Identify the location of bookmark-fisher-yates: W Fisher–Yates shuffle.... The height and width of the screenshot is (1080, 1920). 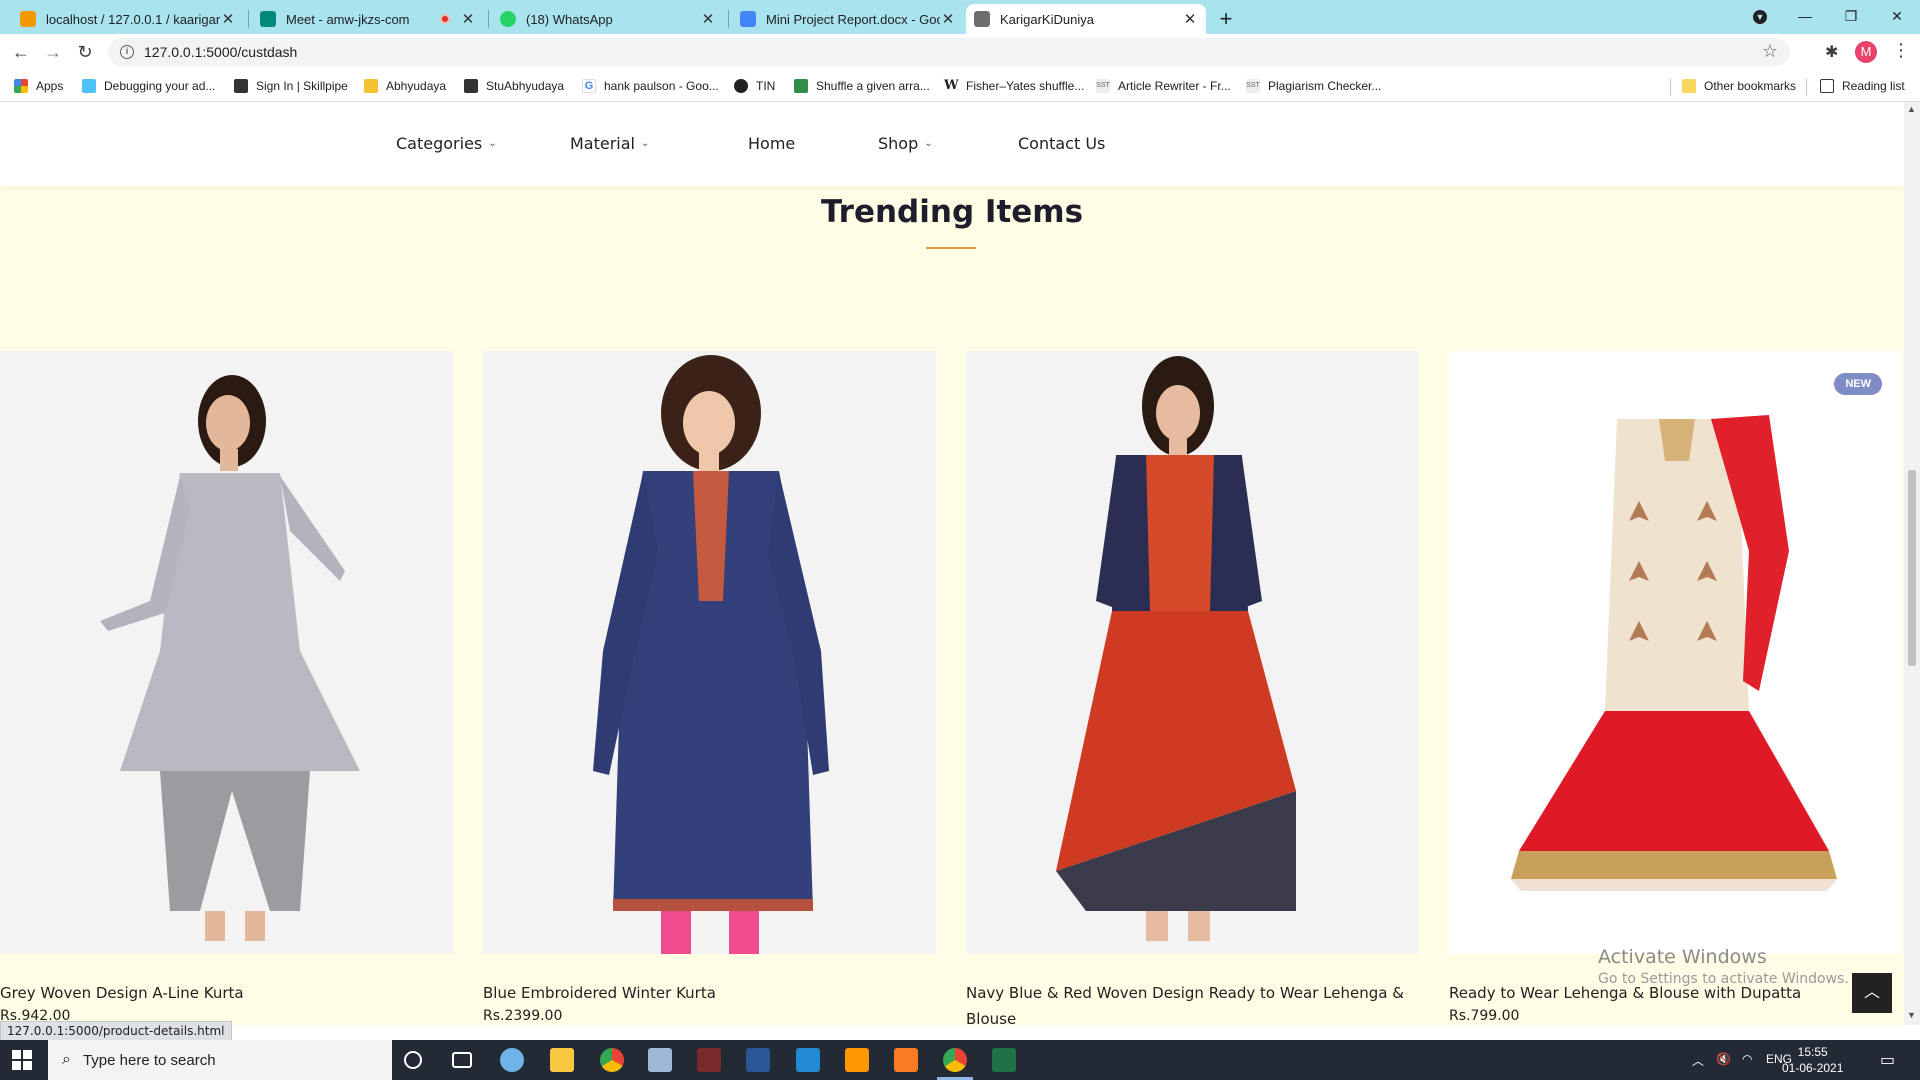
(1014, 86).